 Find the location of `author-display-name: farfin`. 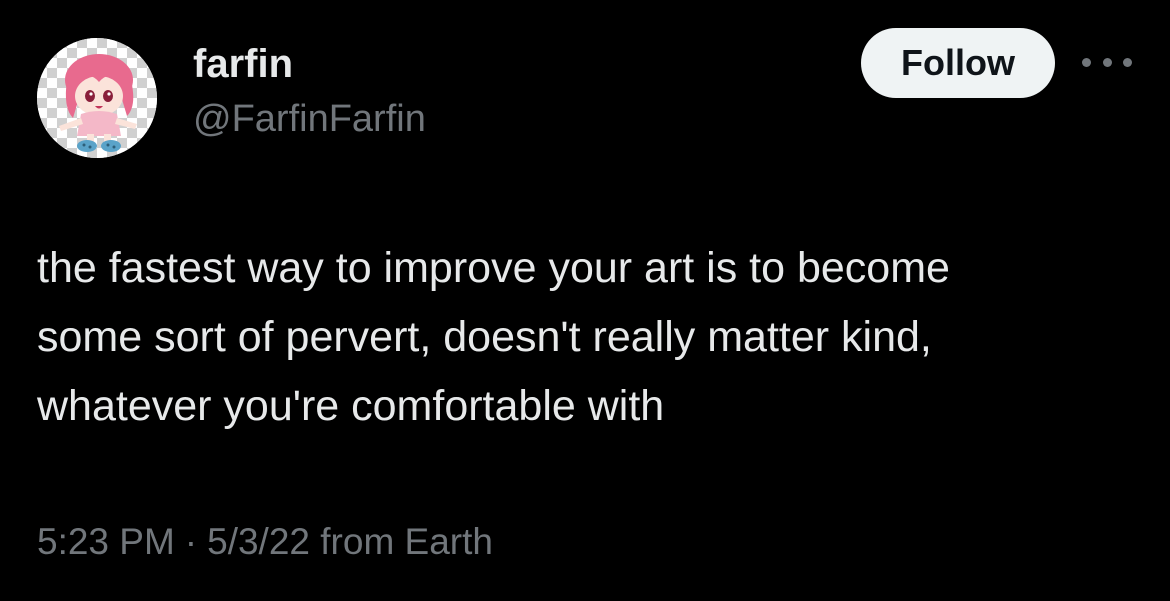

author-display-name: farfin is located at coordinates (243, 64).